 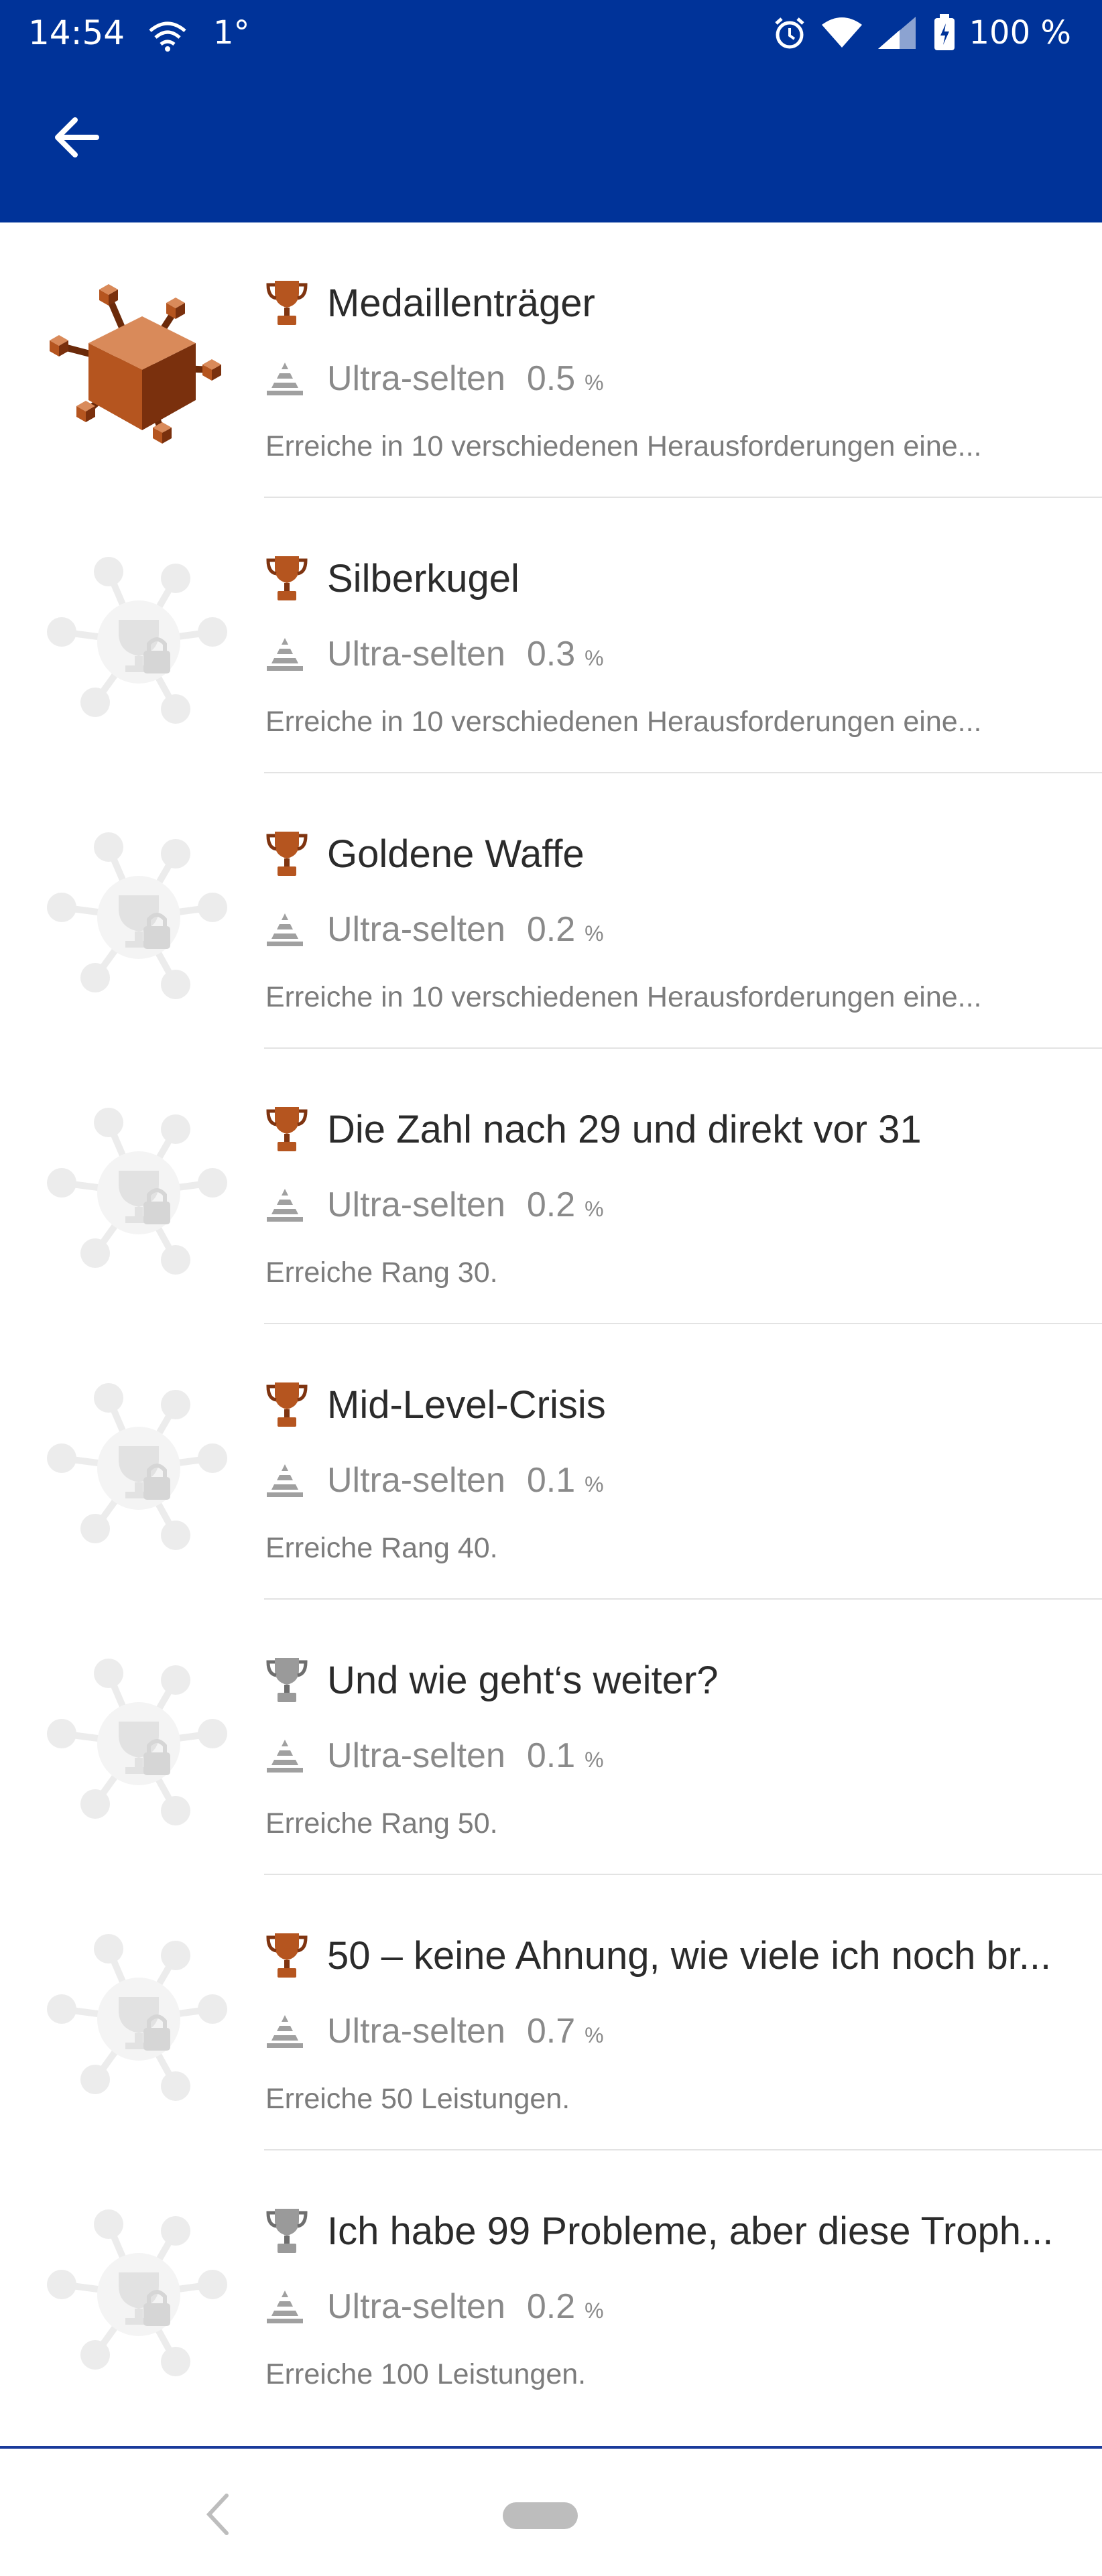 What do you see at coordinates (456, 854) in the screenshot?
I see `achievement-title: Goldene Waffe` at bounding box center [456, 854].